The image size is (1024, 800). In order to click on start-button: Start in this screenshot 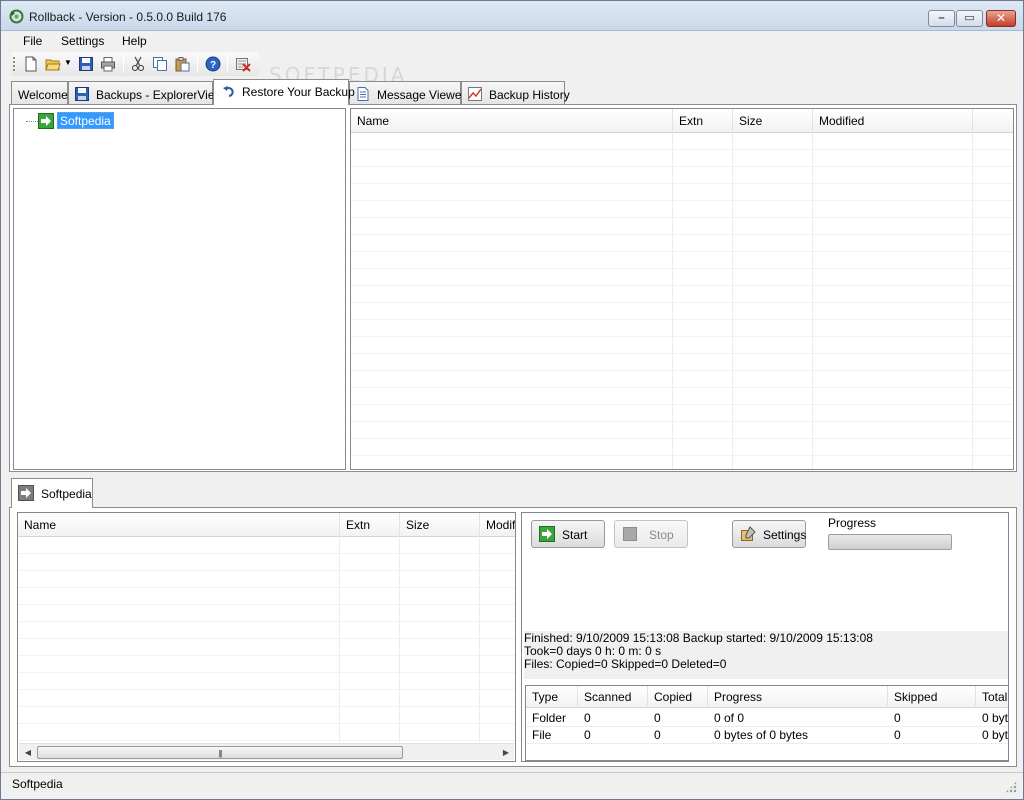, I will do `click(568, 534)`.